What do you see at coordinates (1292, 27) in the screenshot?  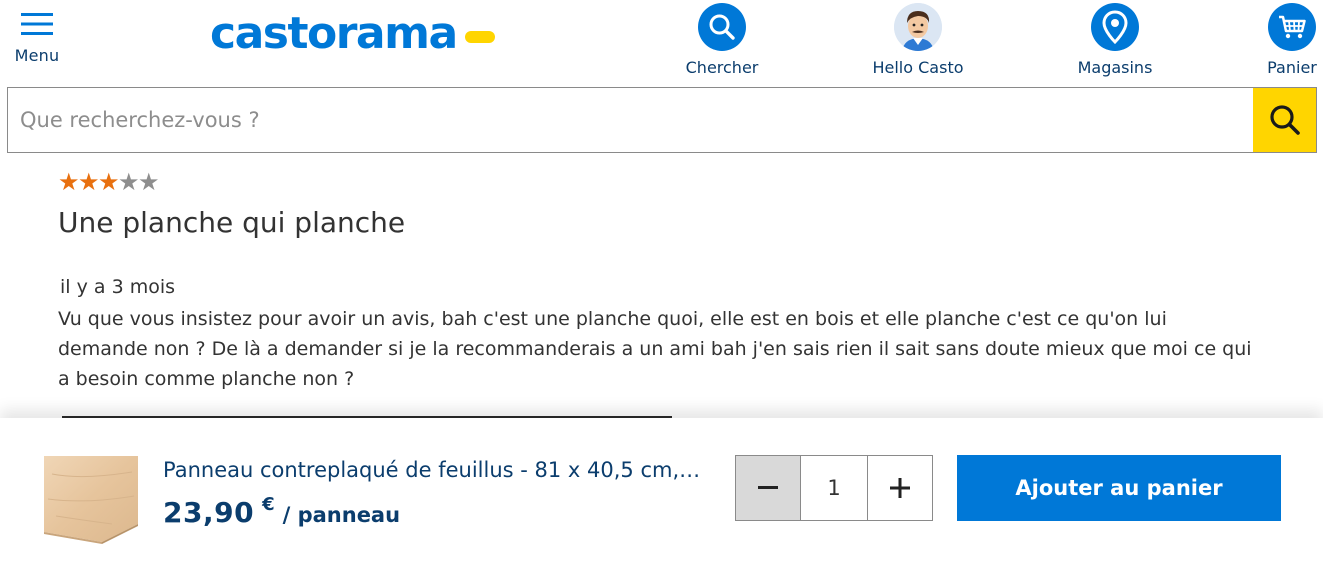 I see `cart-icon` at bounding box center [1292, 27].